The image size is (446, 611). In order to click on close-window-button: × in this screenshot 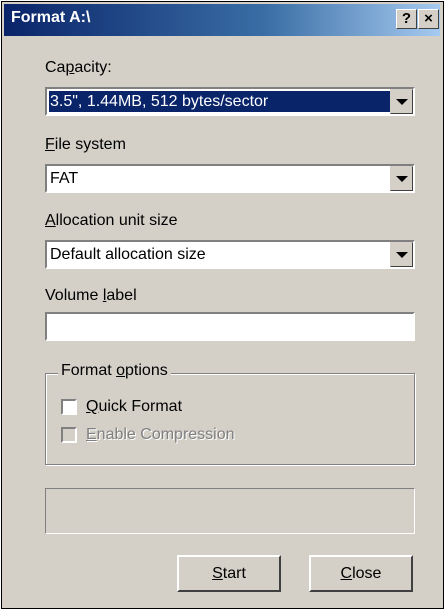, I will do `click(428, 19)`.